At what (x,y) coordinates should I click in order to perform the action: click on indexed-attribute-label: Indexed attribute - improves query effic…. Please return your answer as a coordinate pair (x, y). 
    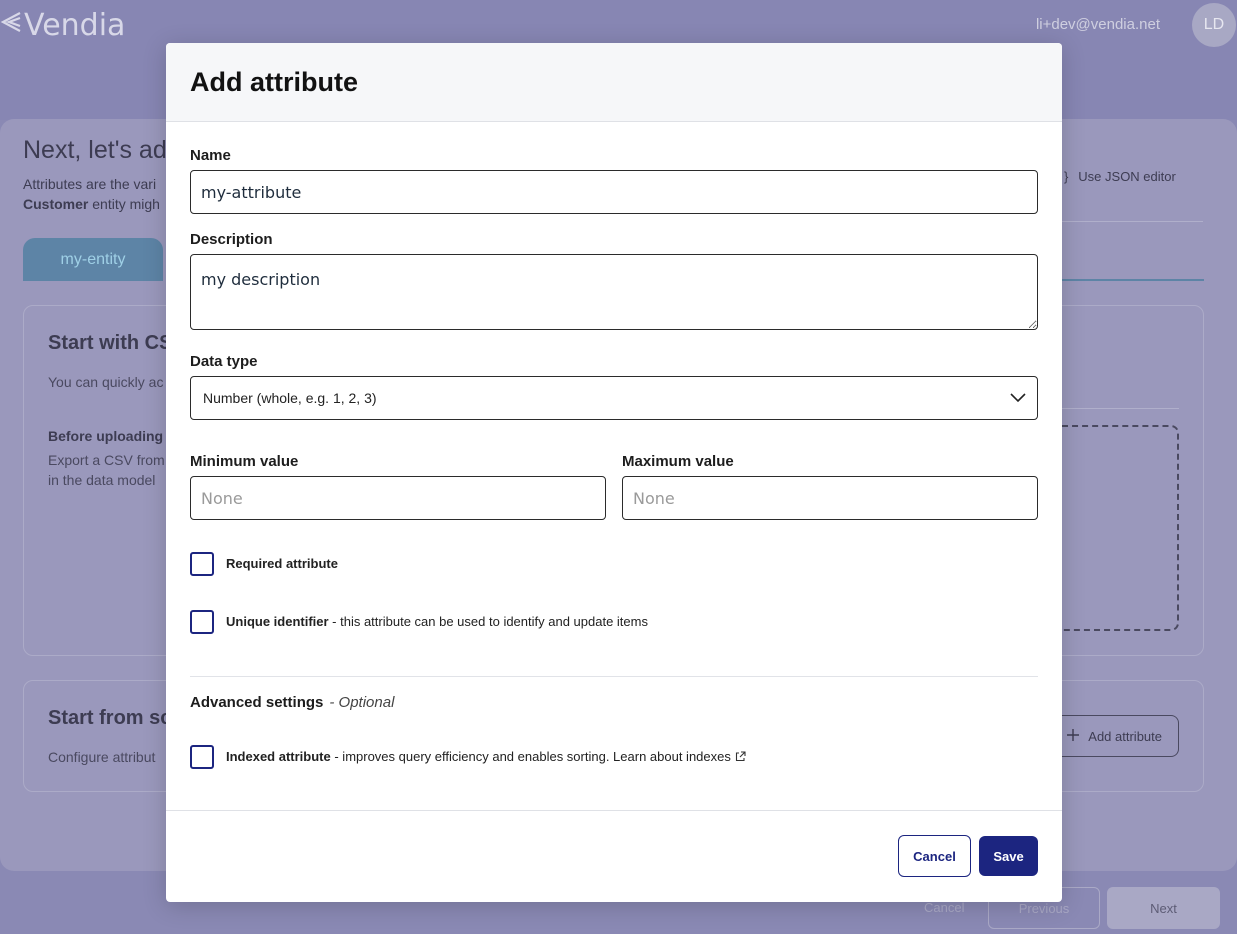
    Looking at the image, I should click on (486, 757).